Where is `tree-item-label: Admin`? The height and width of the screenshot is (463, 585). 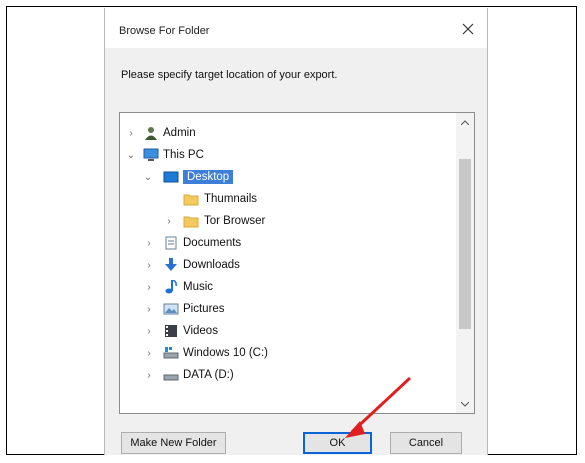
tree-item-label: Admin is located at coordinates (179, 133).